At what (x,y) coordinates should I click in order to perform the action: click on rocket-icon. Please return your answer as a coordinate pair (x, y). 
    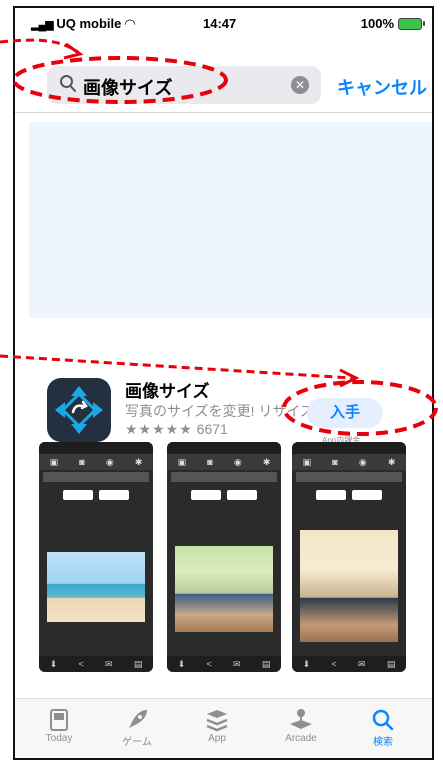
    Looking at the image, I should click on (137, 720).